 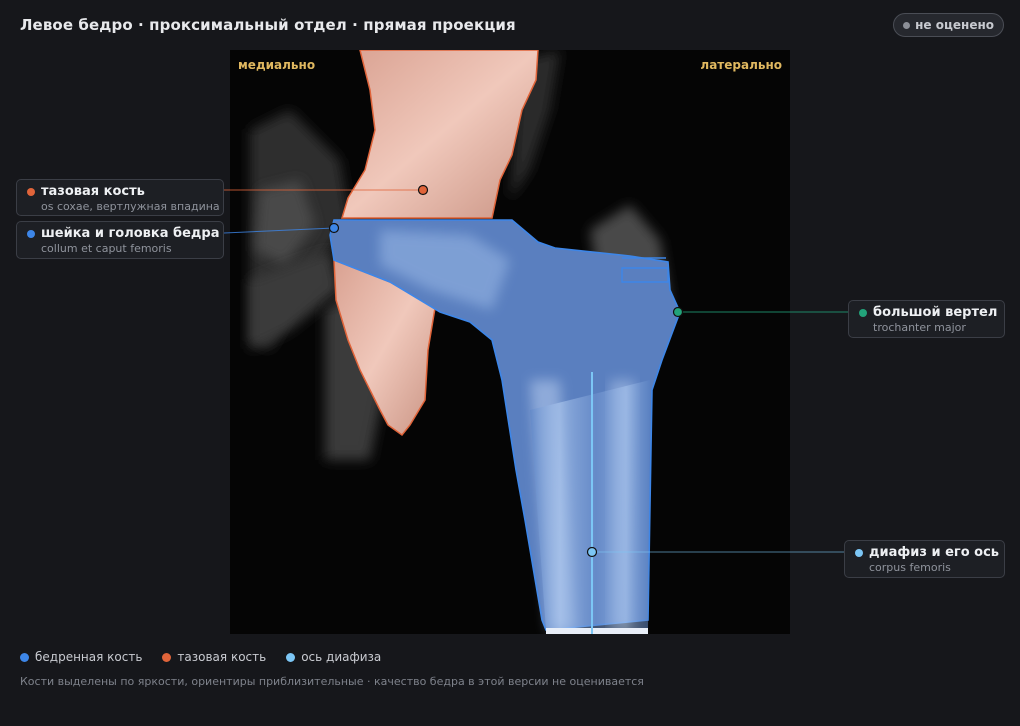 What do you see at coordinates (919, 327) in the screenshot?
I see `callout-trochanter-latin: trochanter major` at bounding box center [919, 327].